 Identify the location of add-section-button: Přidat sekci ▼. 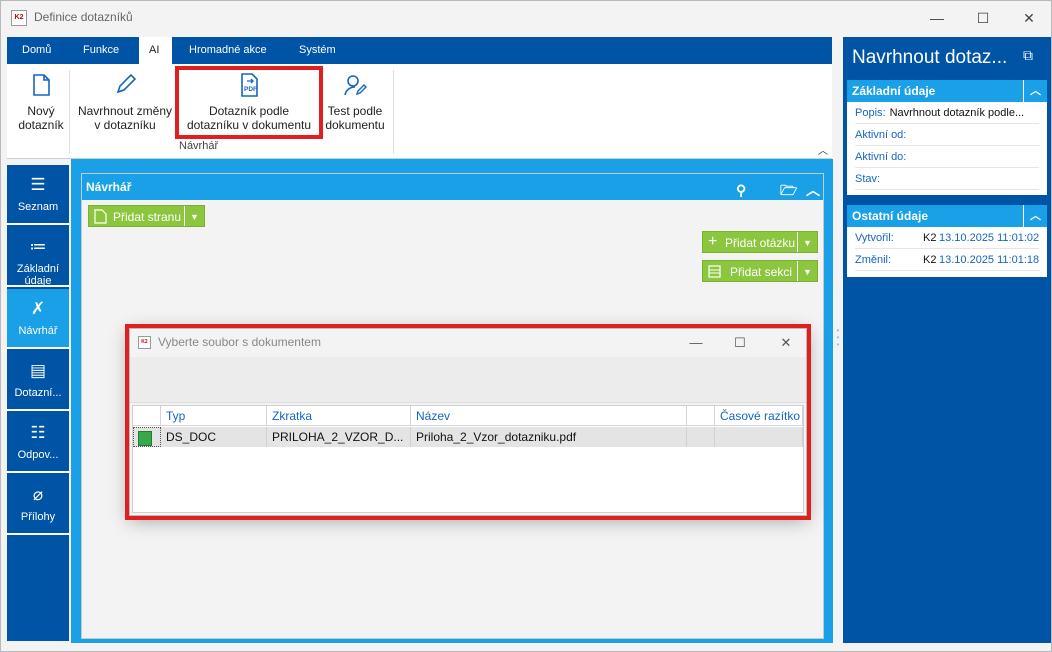
(760, 271).